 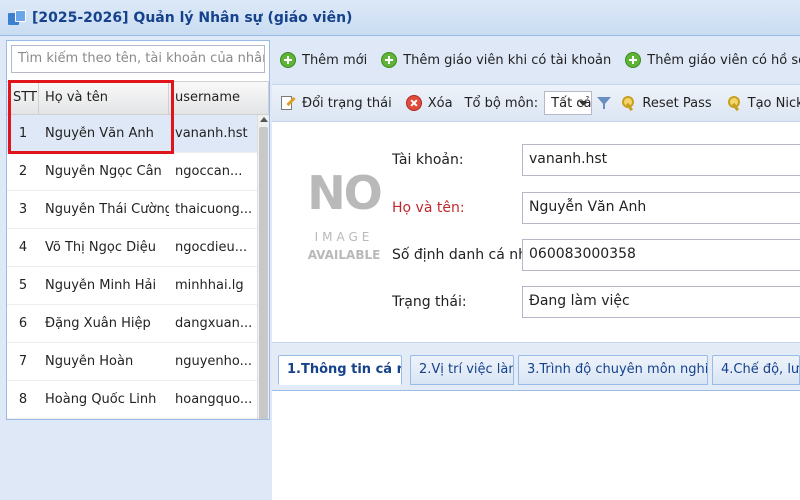 What do you see at coordinates (136, 460) in the screenshot?
I see `left-footer-area` at bounding box center [136, 460].